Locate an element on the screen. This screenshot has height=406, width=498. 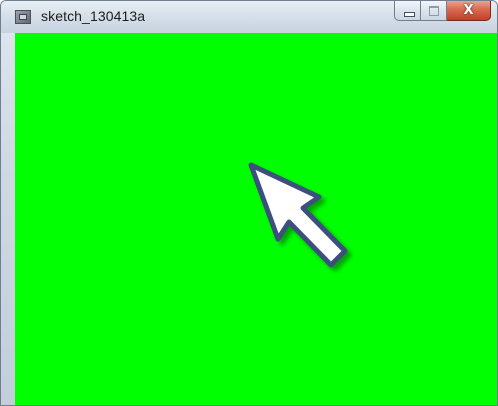
window-title: sketch_130413a is located at coordinates (93, 16).